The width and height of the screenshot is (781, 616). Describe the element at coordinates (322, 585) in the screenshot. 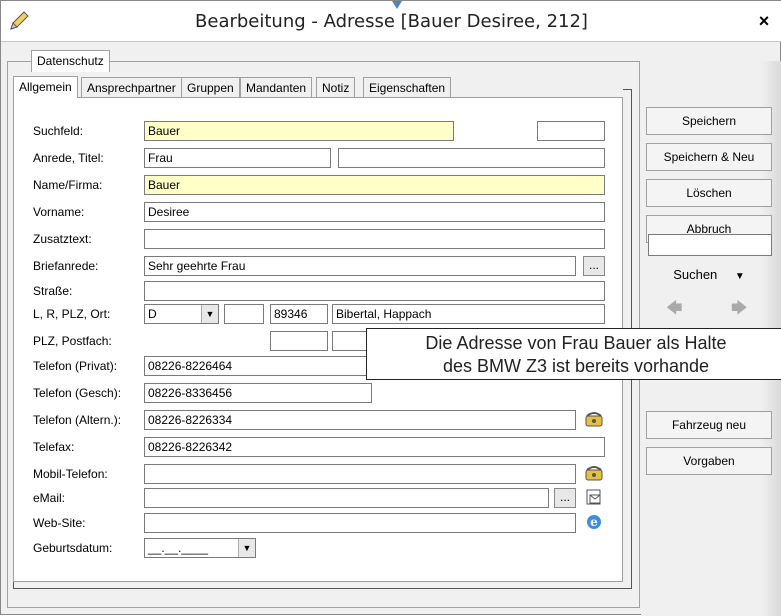

I see `panel-shadow-bottom` at that location.